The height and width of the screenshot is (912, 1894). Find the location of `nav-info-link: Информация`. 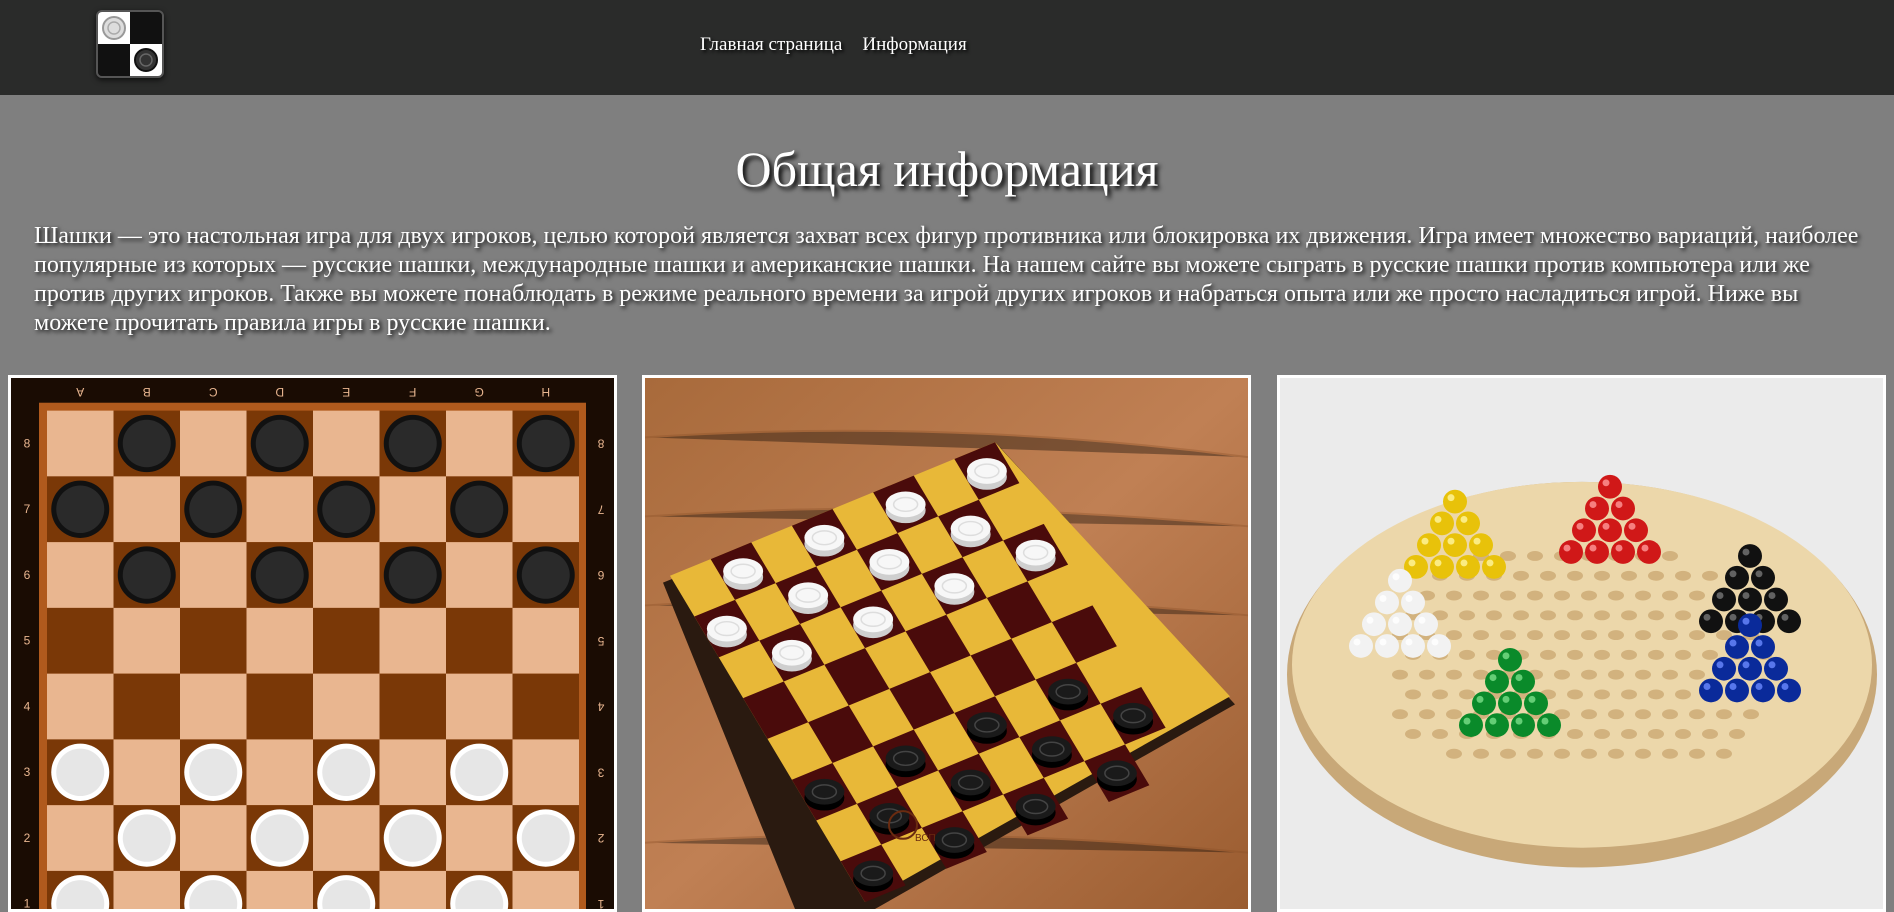

nav-info-link: Информация is located at coordinates (914, 45).